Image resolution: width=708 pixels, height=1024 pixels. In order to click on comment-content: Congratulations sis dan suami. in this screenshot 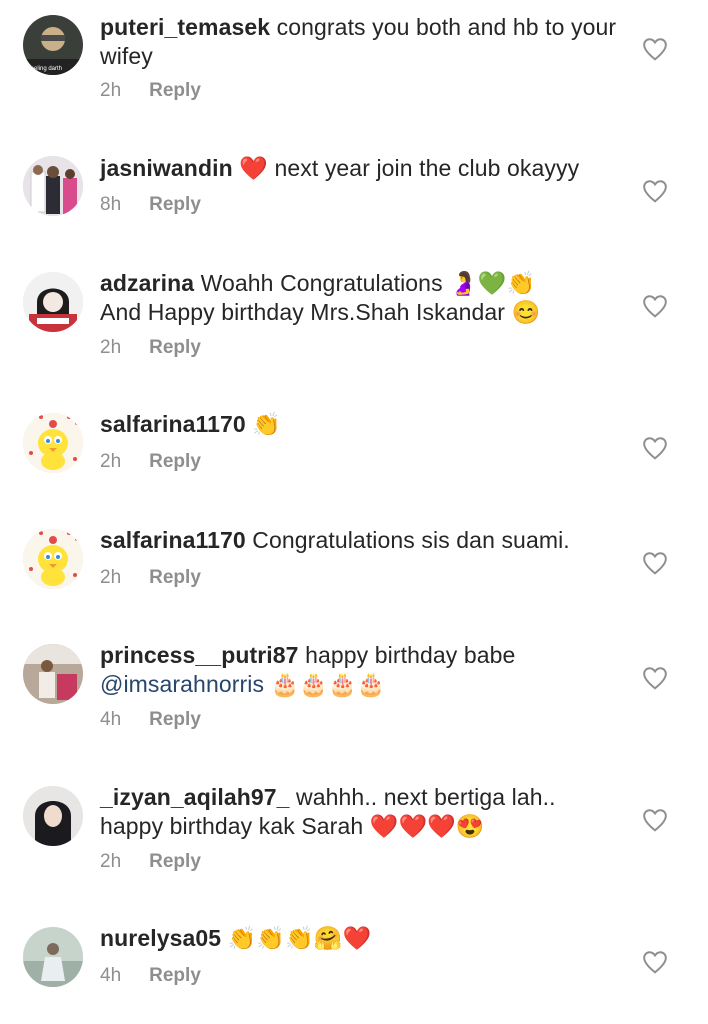, I will do `click(407, 540)`.